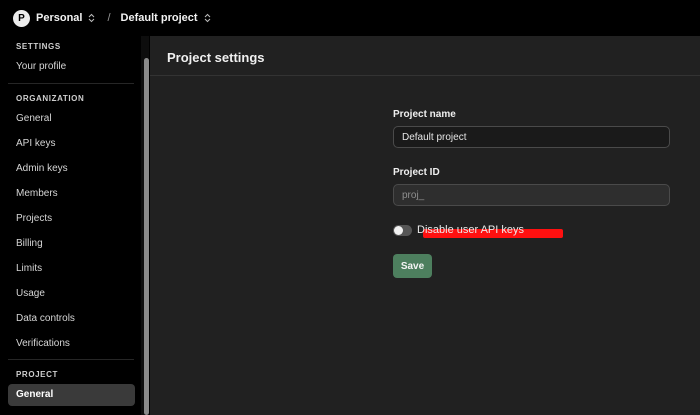  I want to click on page-title: Project settings, so click(216, 57).